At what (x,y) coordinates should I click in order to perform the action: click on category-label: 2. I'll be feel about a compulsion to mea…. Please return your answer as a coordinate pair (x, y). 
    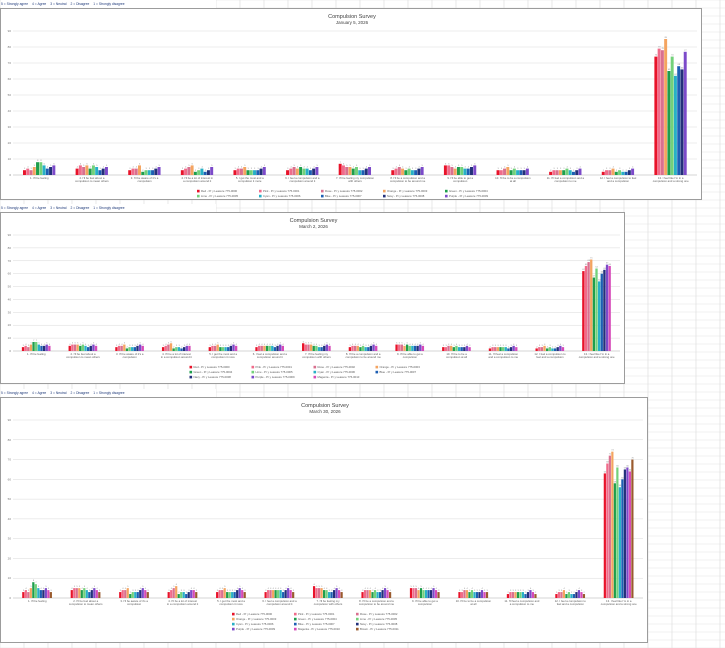
    Looking at the image, I should click on (86, 602).